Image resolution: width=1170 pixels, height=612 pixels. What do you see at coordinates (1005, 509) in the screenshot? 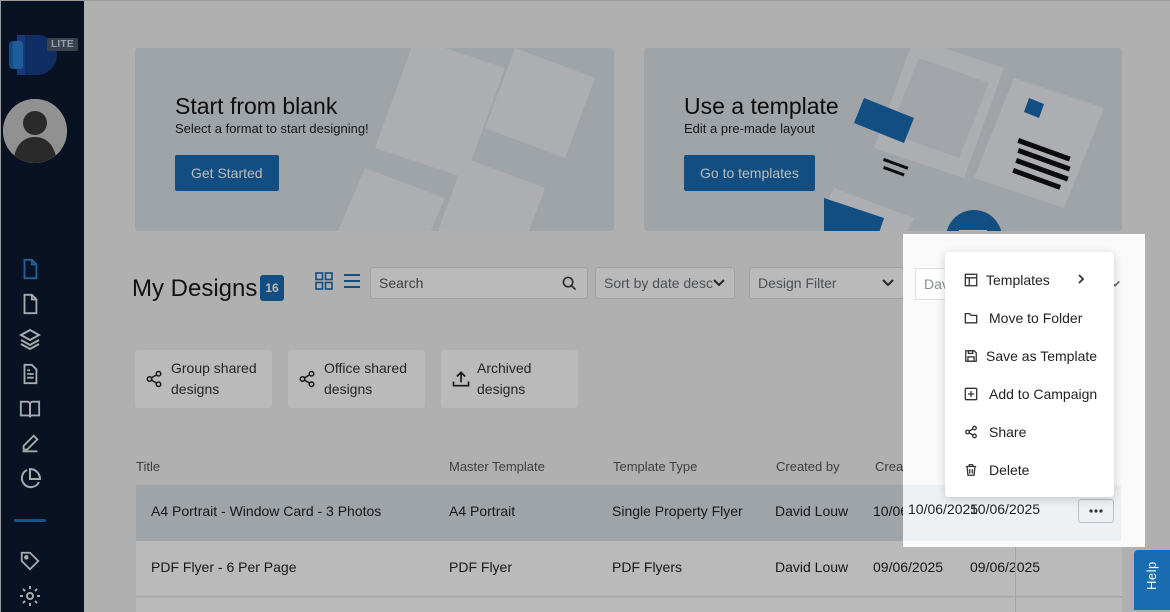
I see `row-modified-on: 10/06/2025` at bounding box center [1005, 509].